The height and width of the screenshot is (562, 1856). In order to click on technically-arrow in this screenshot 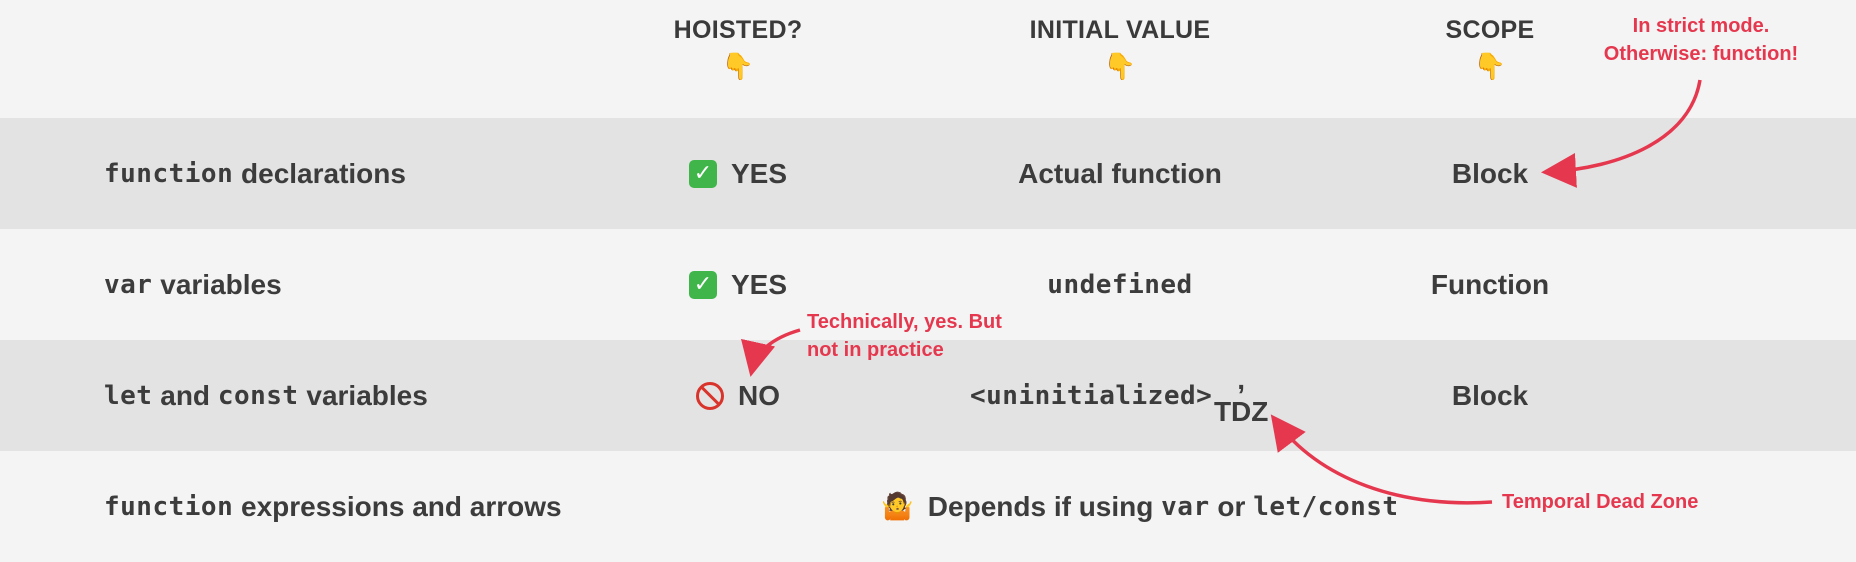, I will do `click(771, 352)`.